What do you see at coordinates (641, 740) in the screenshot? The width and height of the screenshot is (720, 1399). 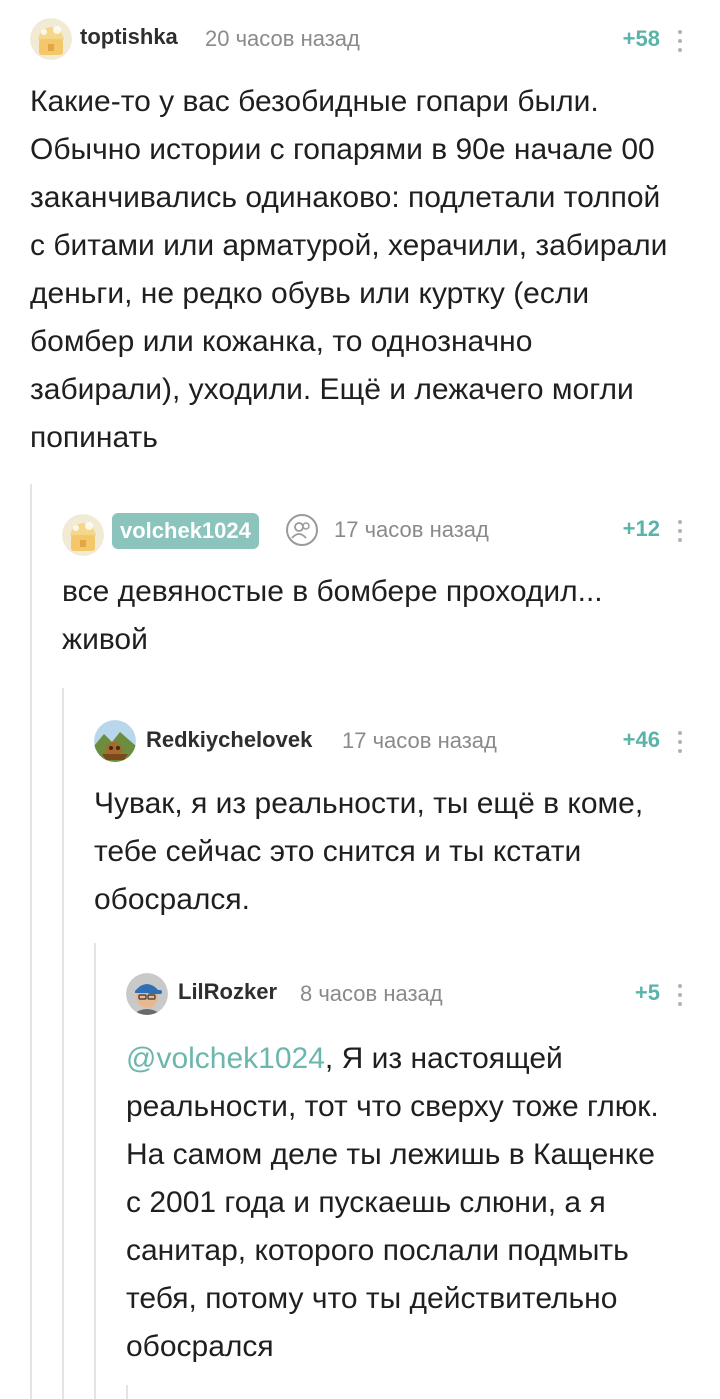 I see `comment-rating: +46` at bounding box center [641, 740].